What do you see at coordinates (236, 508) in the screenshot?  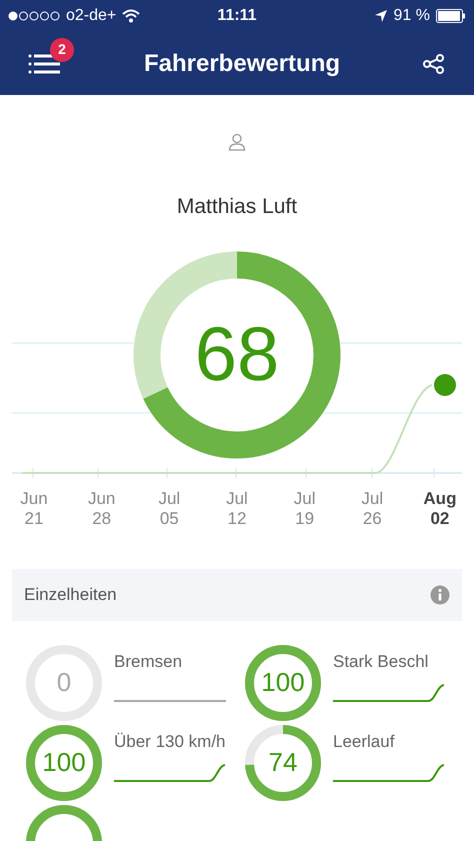 I see `date-label: Jul 12` at bounding box center [236, 508].